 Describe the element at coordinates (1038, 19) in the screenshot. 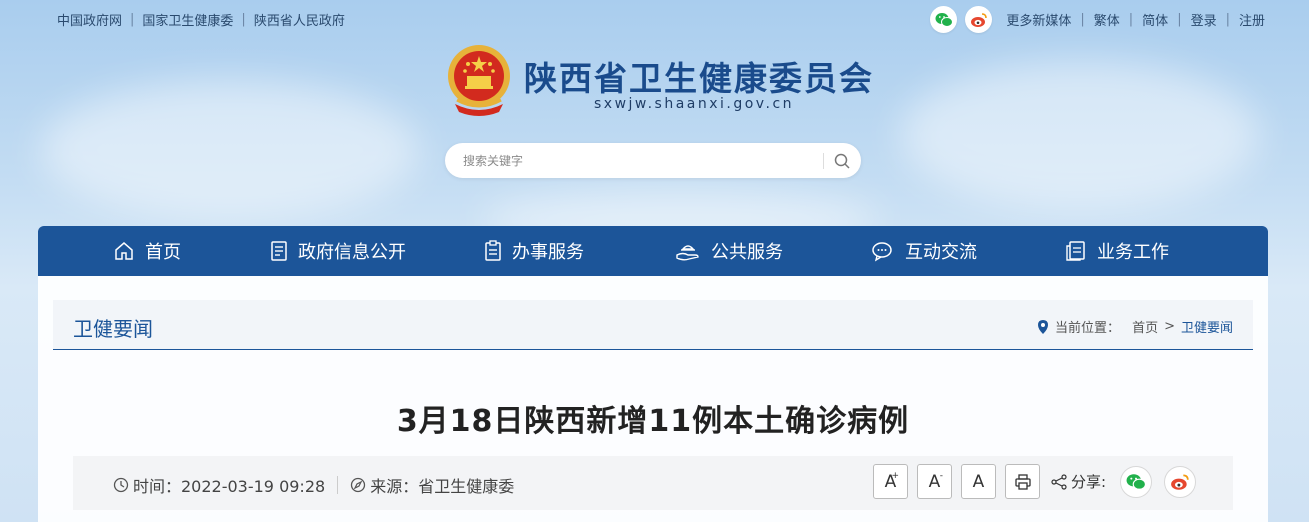

I see `more-media-link: 更多新媒体` at that location.